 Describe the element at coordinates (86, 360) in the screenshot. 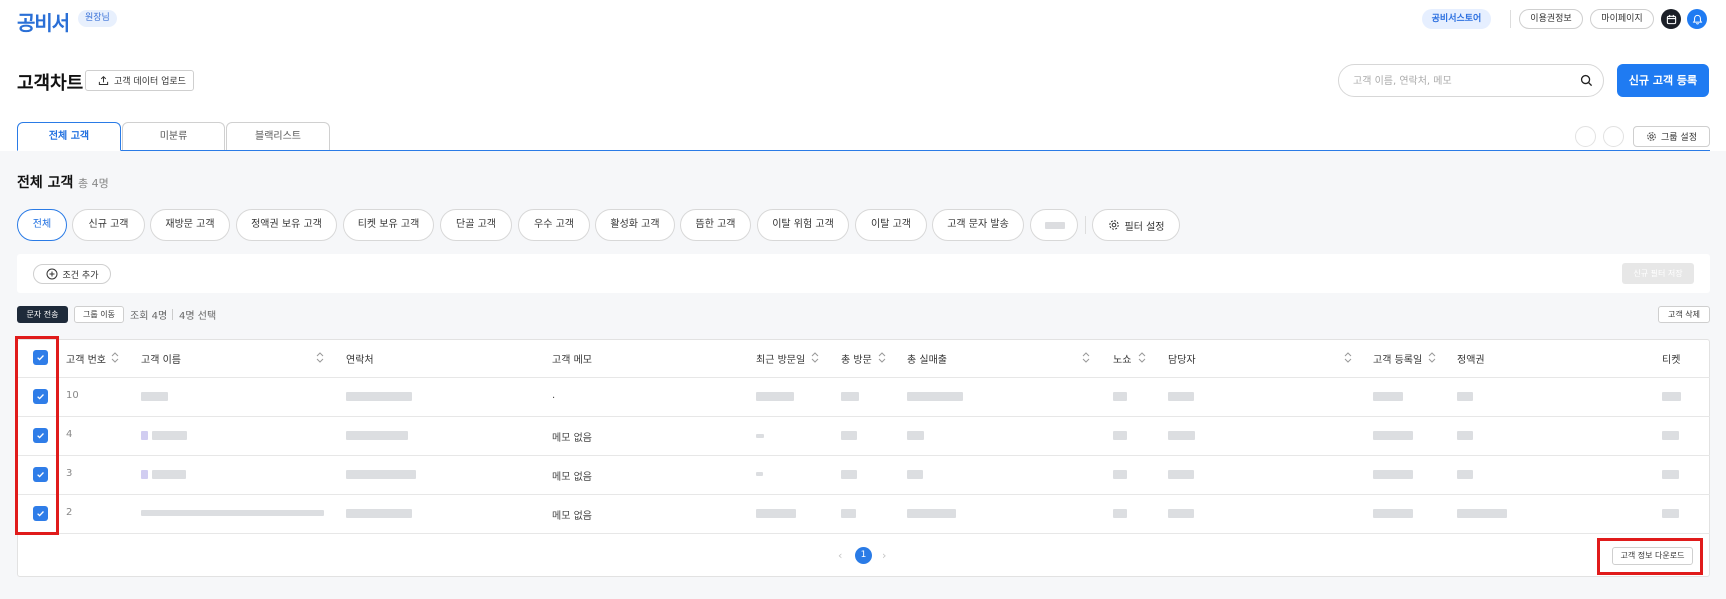

I see `column-header-number: 고객 번호` at that location.